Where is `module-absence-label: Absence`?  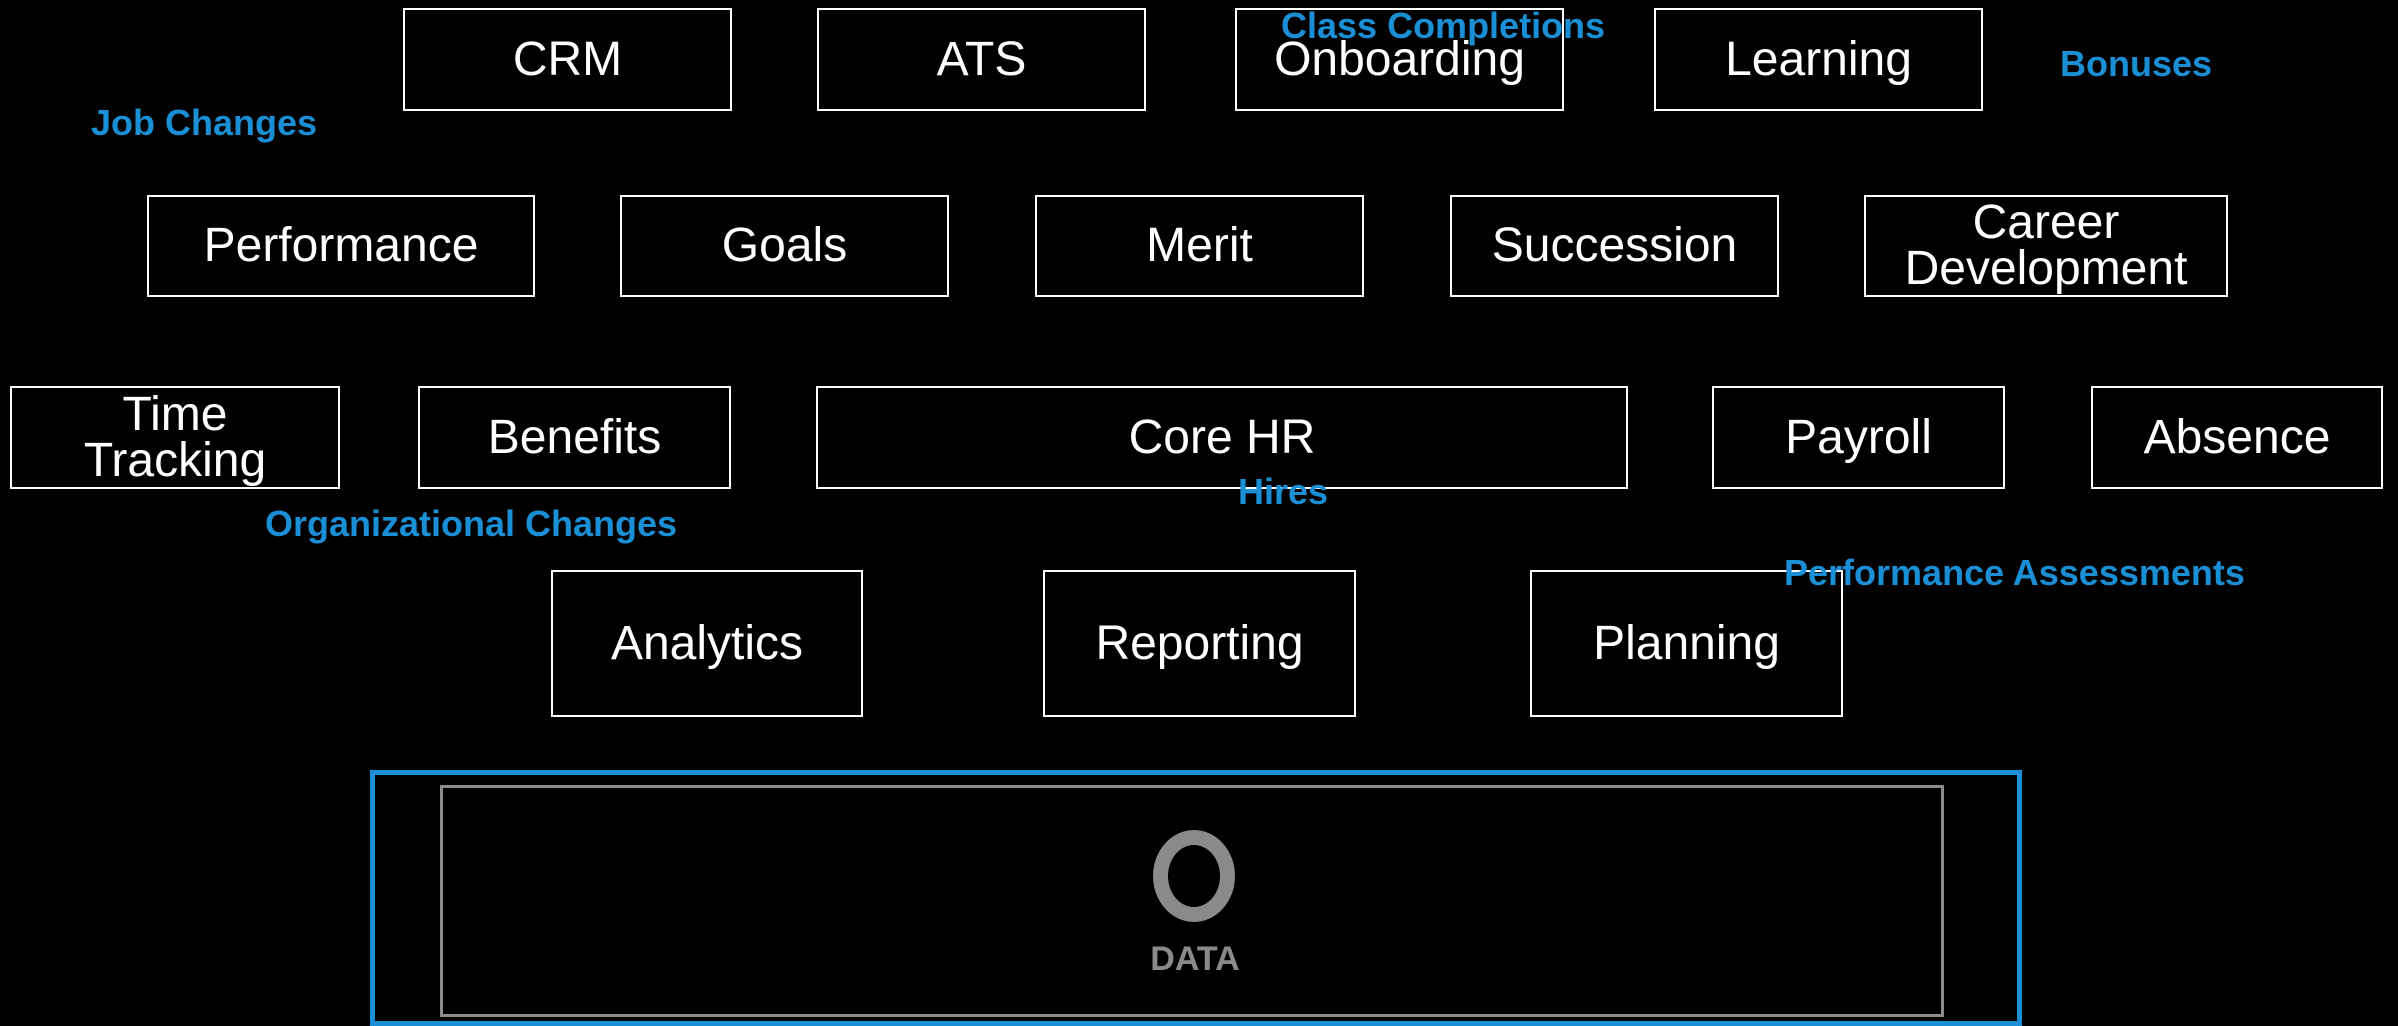 module-absence-label: Absence is located at coordinates (2237, 437).